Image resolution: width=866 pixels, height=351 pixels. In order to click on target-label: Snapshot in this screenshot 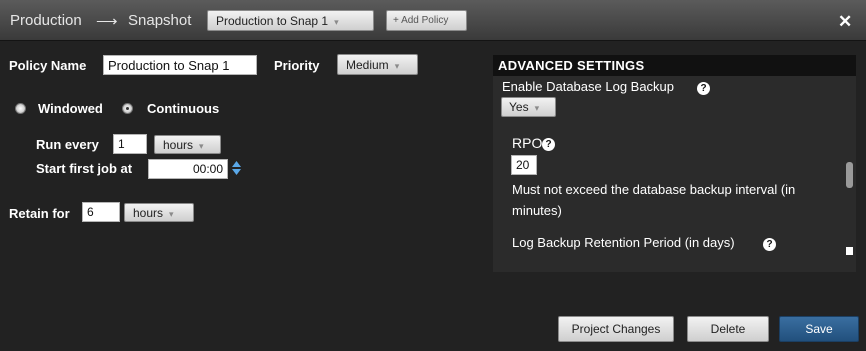, I will do `click(160, 20)`.